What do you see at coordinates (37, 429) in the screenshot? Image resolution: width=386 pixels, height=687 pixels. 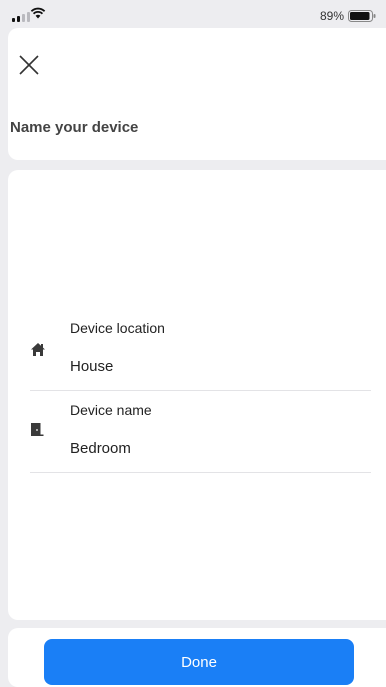 I see `door-icon` at bounding box center [37, 429].